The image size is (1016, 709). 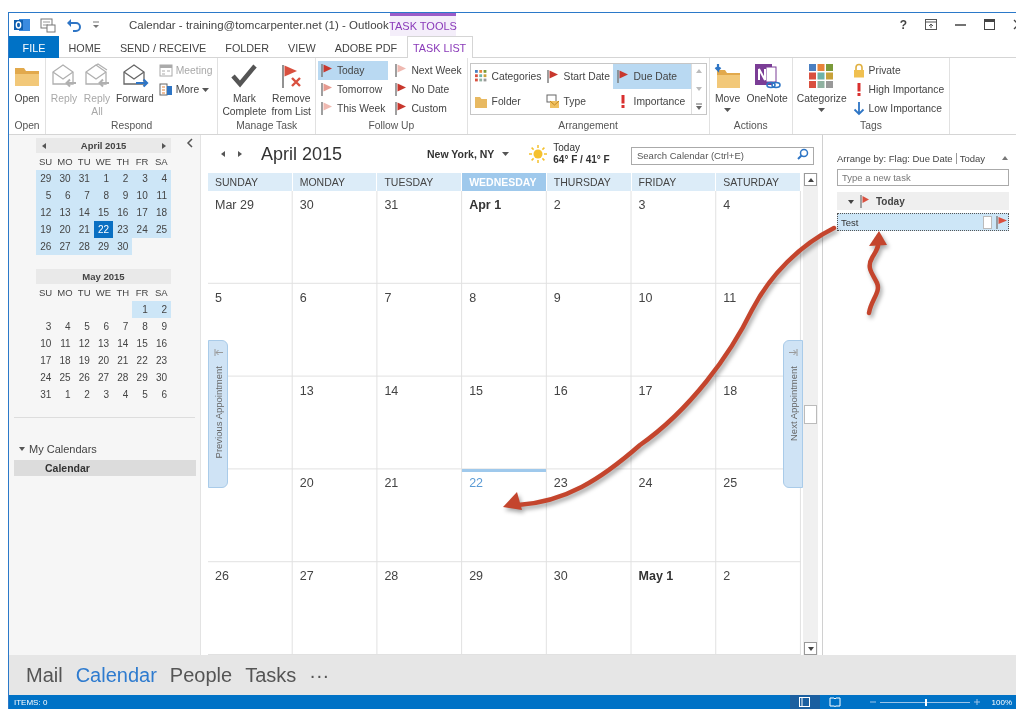 What do you see at coordinates (319, 675) in the screenshot?
I see `navigation-link: ···` at bounding box center [319, 675].